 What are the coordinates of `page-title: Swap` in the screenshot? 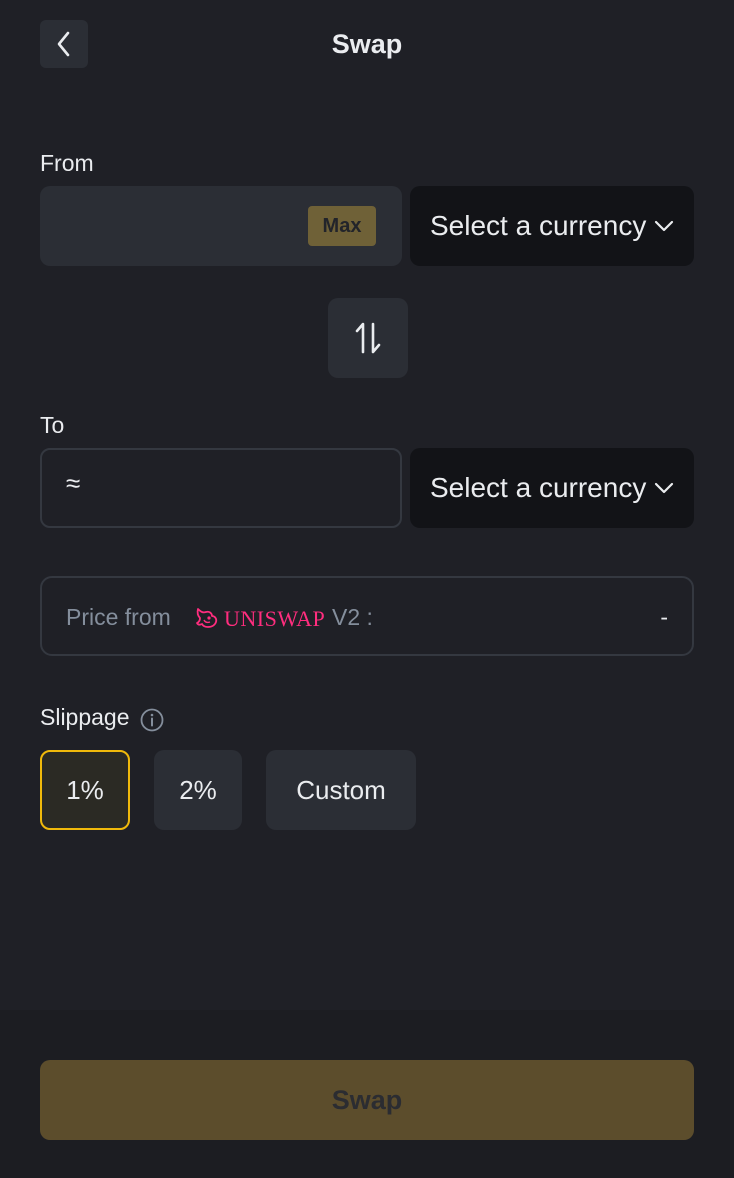 It's located at (367, 44).